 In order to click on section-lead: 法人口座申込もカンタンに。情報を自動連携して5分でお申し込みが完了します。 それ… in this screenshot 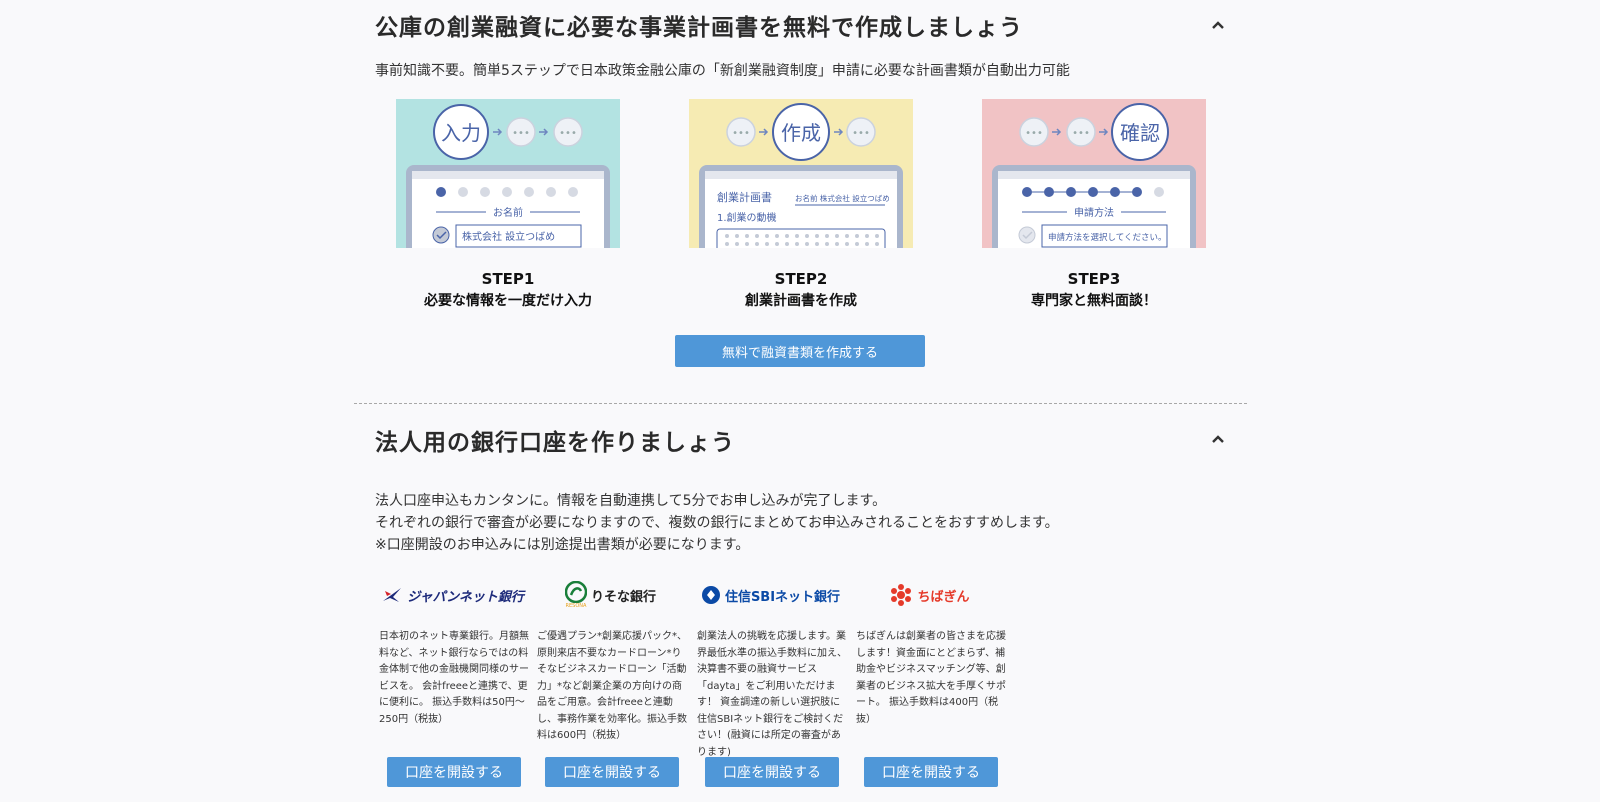, I will do `click(717, 523)`.